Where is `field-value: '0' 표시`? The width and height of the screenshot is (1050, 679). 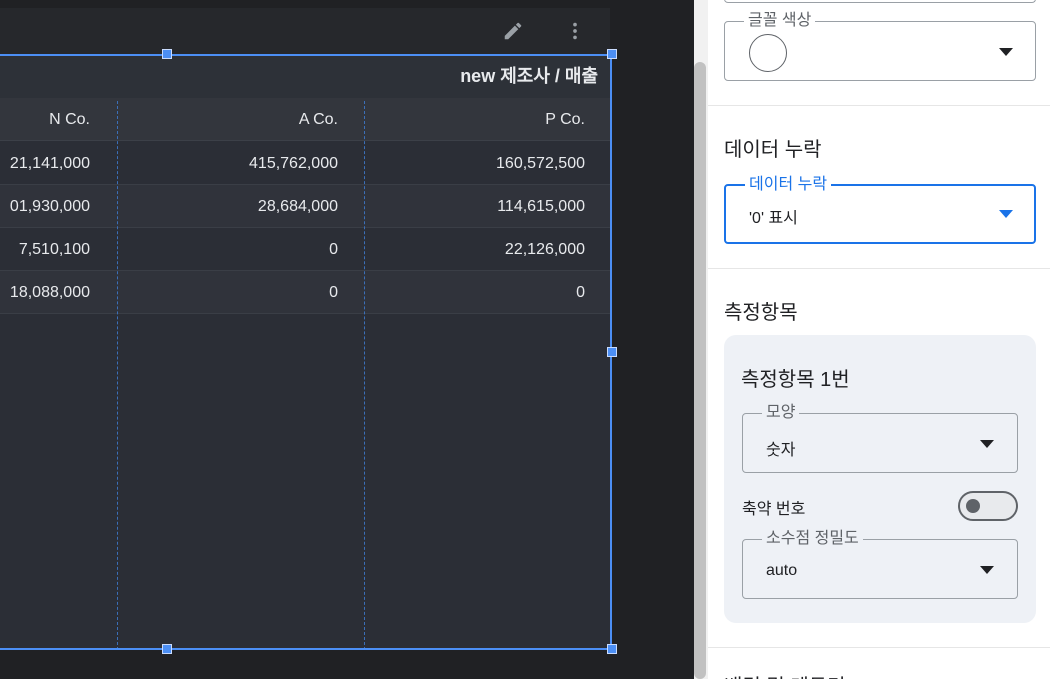 field-value: '0' 표시 is located at coordinates (773, 218).